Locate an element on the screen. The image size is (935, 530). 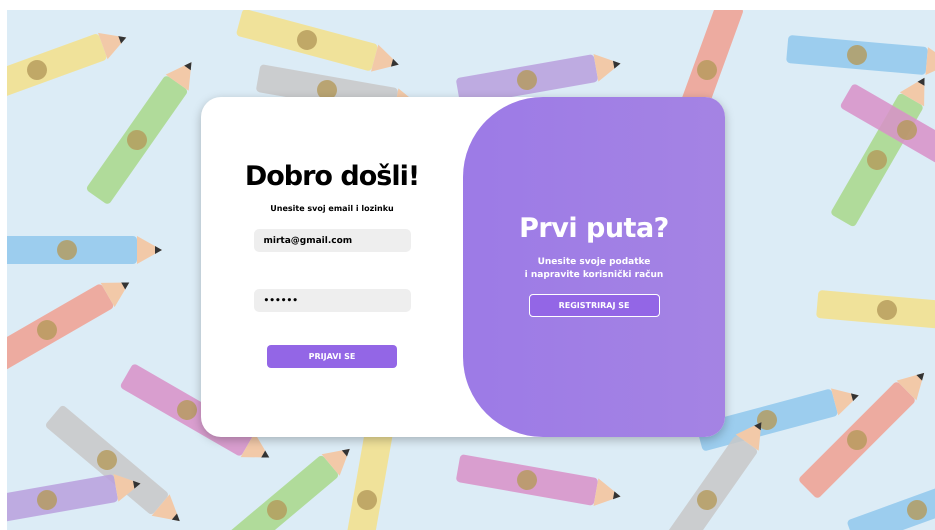
register-button: REGISTRIRAJ SE is located at coordinates (594, 306).